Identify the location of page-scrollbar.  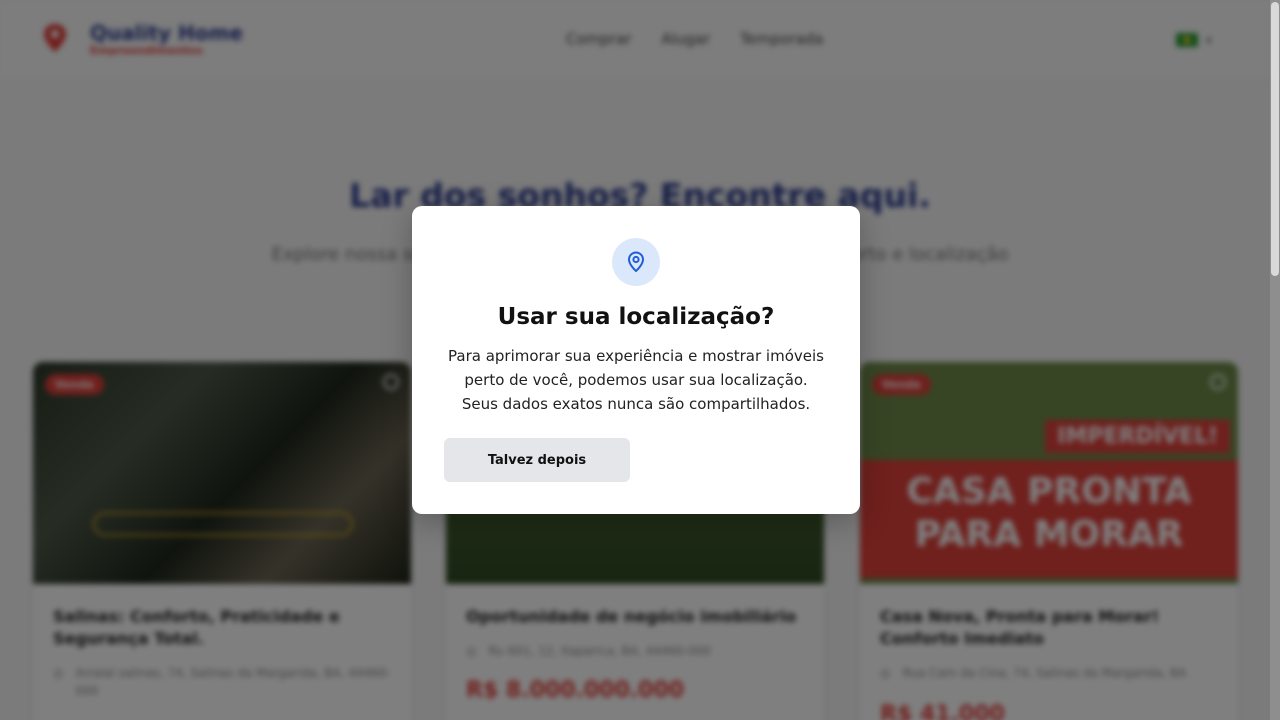
(1275, 360).